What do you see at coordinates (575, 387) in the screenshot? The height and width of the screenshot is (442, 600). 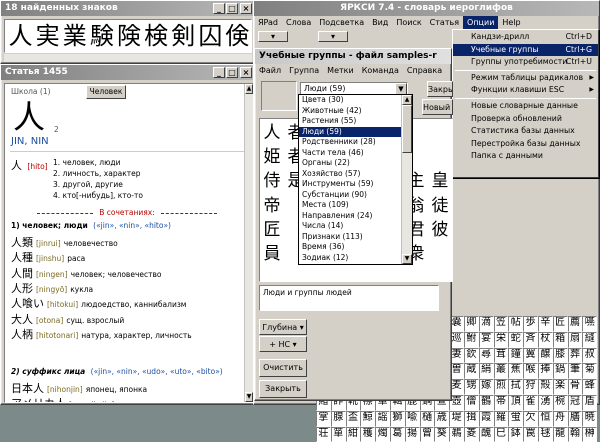 I see `small-kanji-cell: 骨` at bounding box center [575, 387].